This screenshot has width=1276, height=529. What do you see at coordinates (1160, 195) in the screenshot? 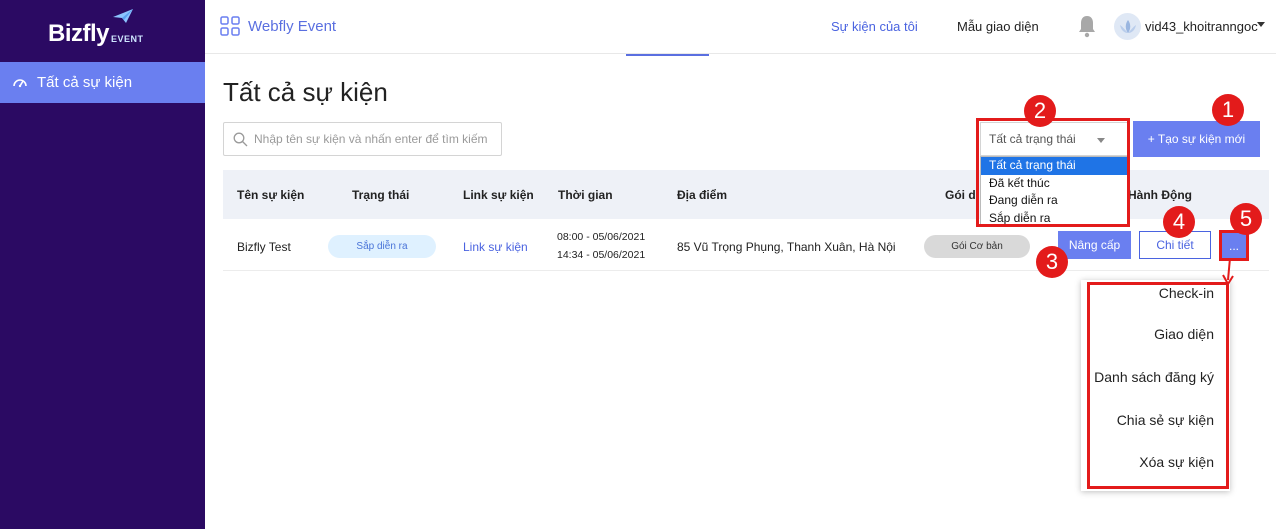
I see `column-header-actions: Hành Động` at bounding box center [1160, 195].